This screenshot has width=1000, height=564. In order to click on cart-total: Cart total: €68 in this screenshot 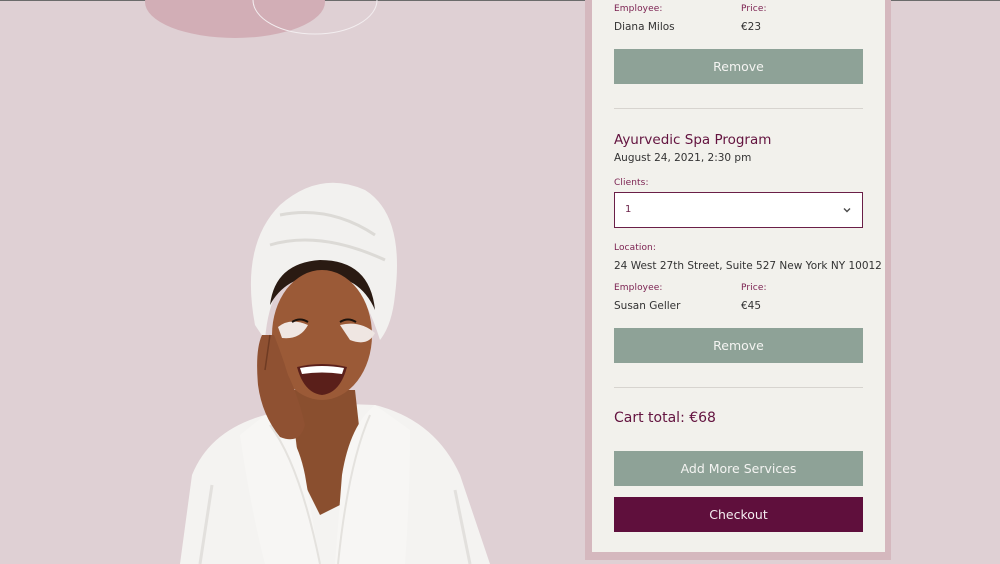, I will do `click(665, 418)`.